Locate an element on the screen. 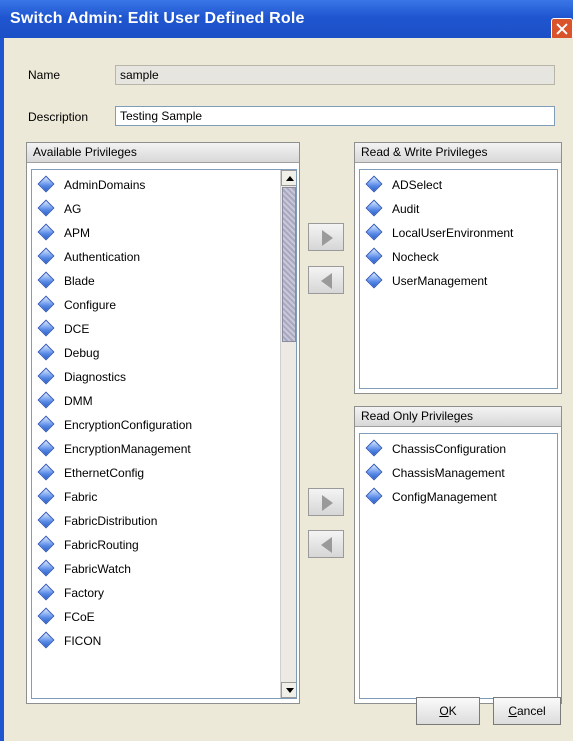  list-item: Blade is located at coordinates (164, 282).